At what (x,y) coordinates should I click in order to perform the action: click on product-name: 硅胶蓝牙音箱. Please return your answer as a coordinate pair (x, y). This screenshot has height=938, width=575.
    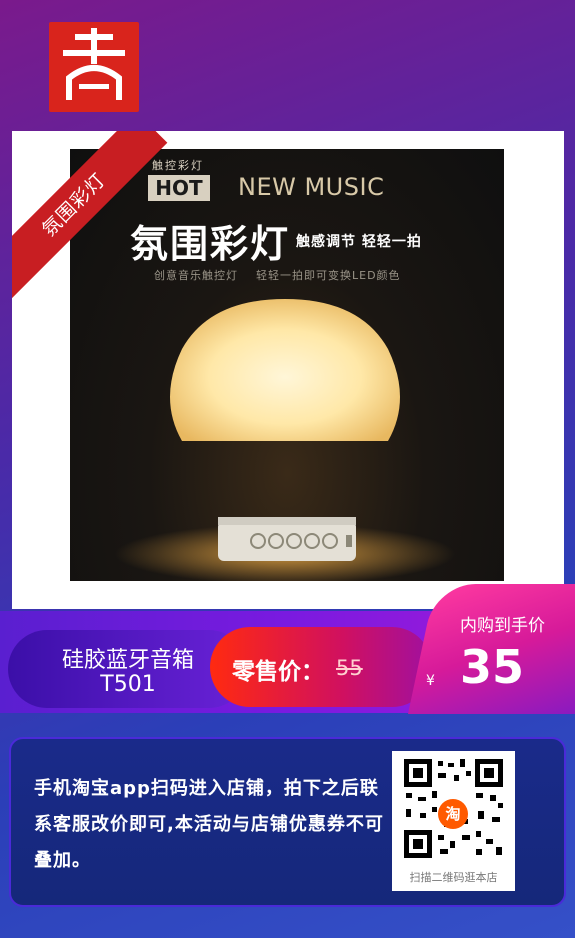
    Looking at the image, I should click on (127, 660).